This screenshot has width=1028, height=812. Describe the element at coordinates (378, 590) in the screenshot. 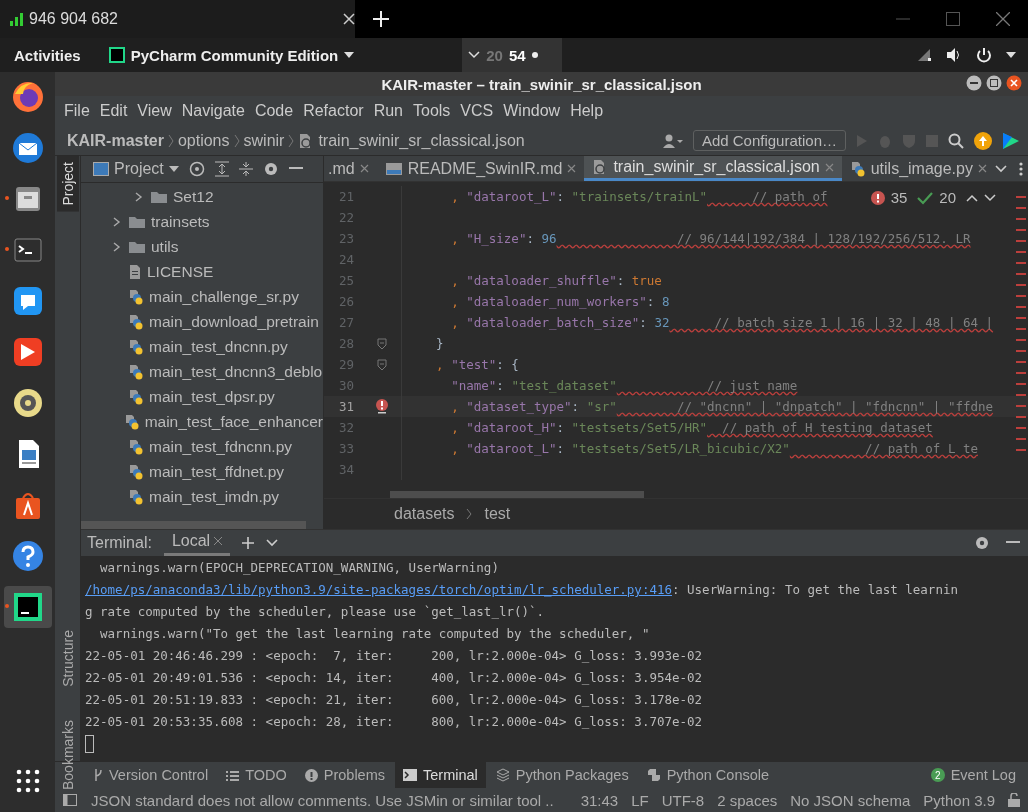

I see `file-link: /home/ps/anaconda3/lib/python3.9/site-packages/torch/optim/lr_scheduler.py:416` at that location.